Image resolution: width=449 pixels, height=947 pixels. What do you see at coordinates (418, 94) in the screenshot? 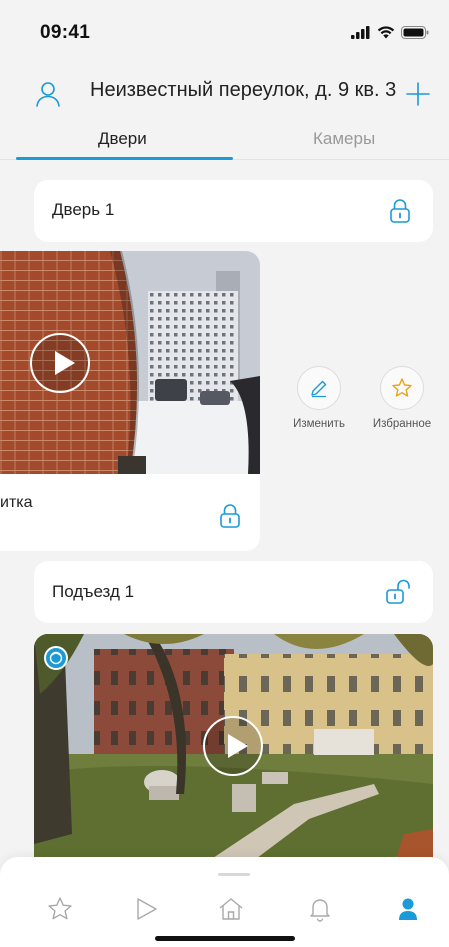
I see `add-icon` at bounding box center [418, 94].